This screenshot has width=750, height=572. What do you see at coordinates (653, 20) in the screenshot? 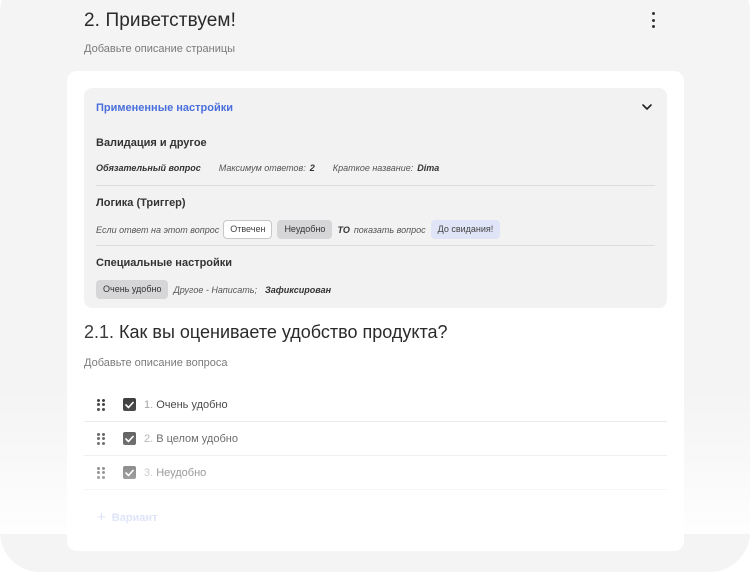
I see `kebab-menu-icon` at bounding box center [653, 20].